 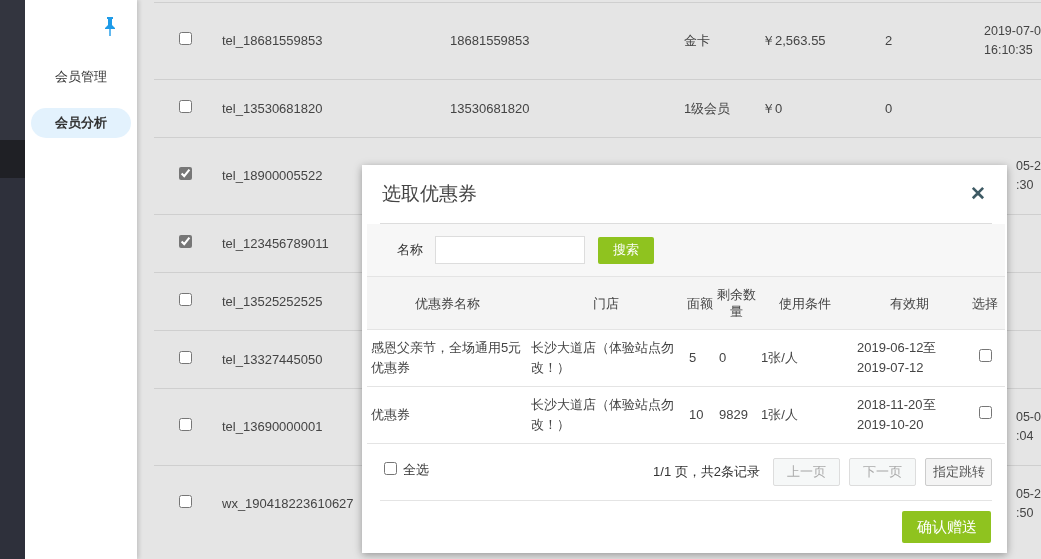 What do you see at coordinates (429, 193) in the screenshot?
I see `dialog-title: 选取优惠券` at bounding box center [429, 193].